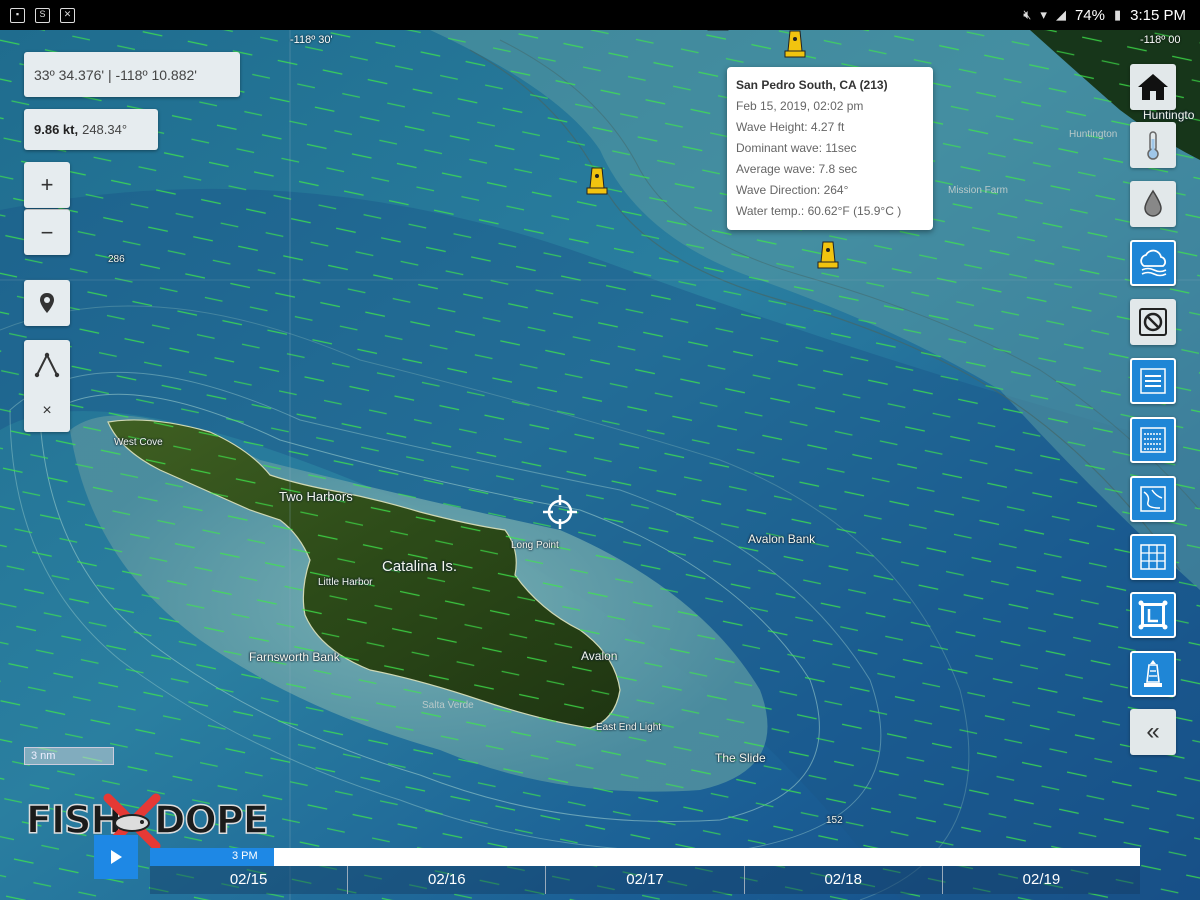 This screenshot has width=1200, height=900. I want to click on play-icon, so click(116, 857).